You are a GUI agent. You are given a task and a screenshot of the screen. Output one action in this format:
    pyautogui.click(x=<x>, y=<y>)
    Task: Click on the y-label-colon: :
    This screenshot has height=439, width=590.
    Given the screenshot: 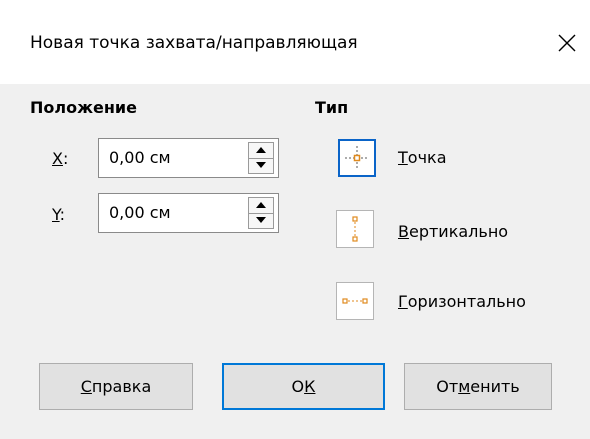 What is the action you would take?
    pyautogui.click(x=62, y=214)
    